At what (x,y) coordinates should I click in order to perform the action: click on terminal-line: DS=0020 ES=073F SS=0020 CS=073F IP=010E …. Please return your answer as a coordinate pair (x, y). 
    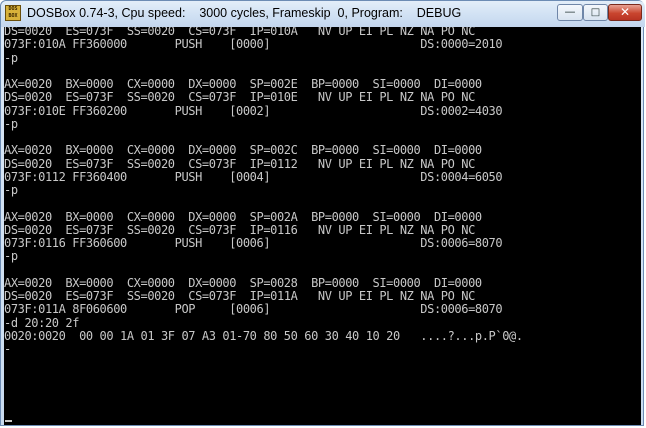
    Looking at the image, I should click on (239, 97).